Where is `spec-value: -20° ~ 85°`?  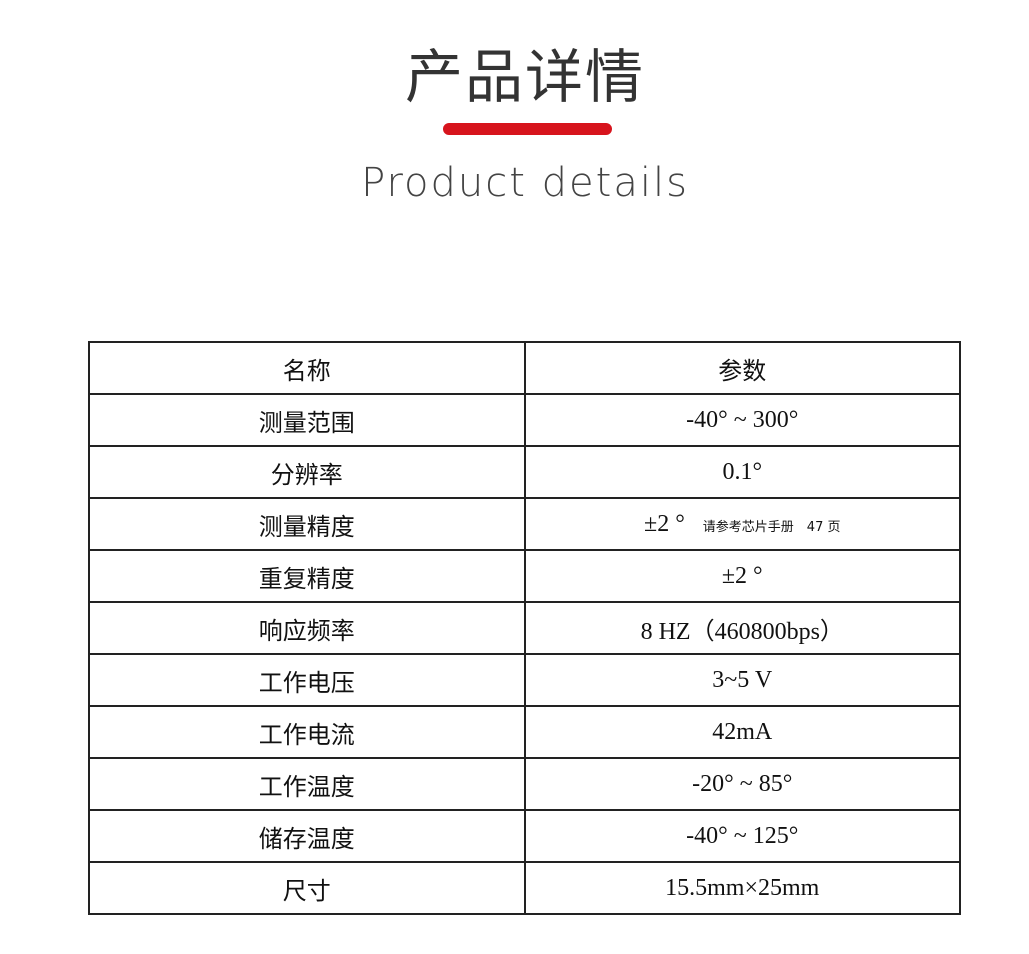 spec-value: -20° ~ 85° is located at coordinates (742, 784).